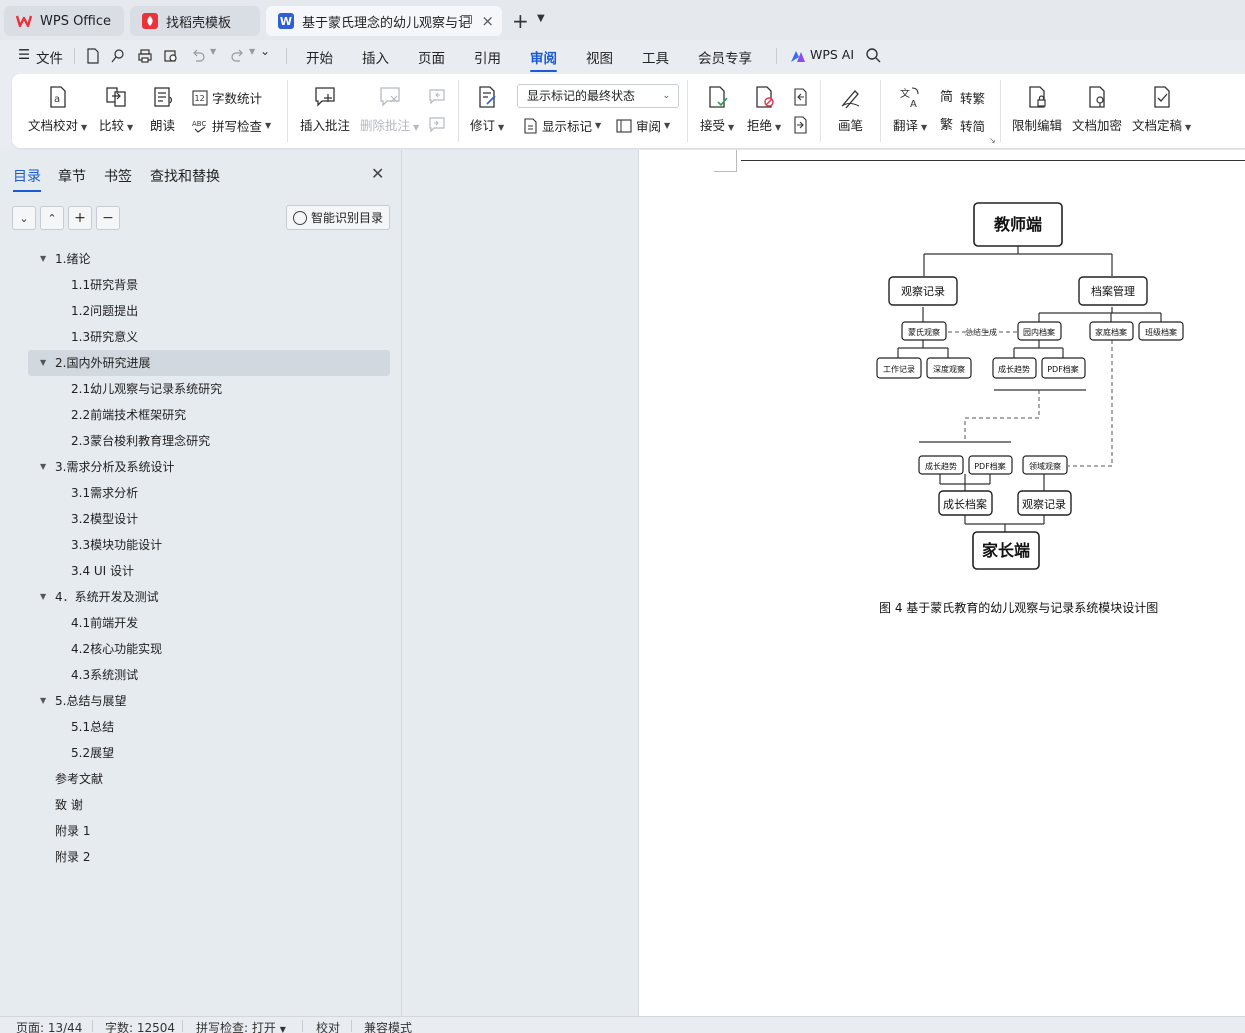  What do you see at coordinates (209, 753) in the screenshot?
I see `toc-item: 5.2展望` at bounding box center [209, 753].